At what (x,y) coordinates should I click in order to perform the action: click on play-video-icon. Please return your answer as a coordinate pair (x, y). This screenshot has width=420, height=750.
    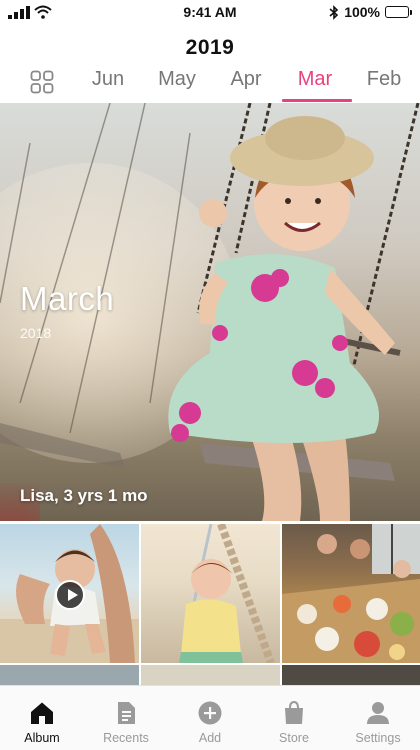
    Looking at the image, I should click on (70, 595).